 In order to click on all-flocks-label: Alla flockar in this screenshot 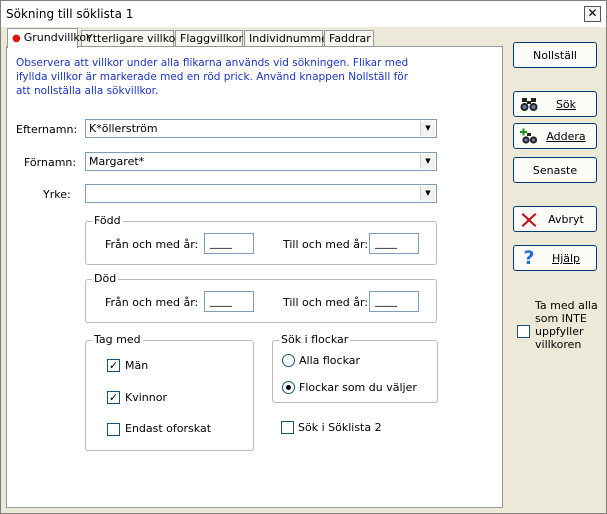, I will do `click(330, 360)`.